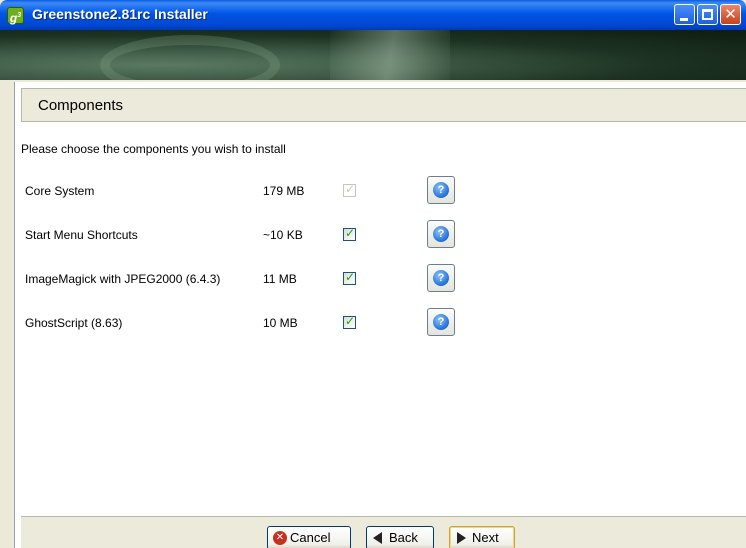 This screenshot has height=548, width=746. Describe the element at coordinates (485, 537) in the screenshot. I see `next-label: Next` at that location.